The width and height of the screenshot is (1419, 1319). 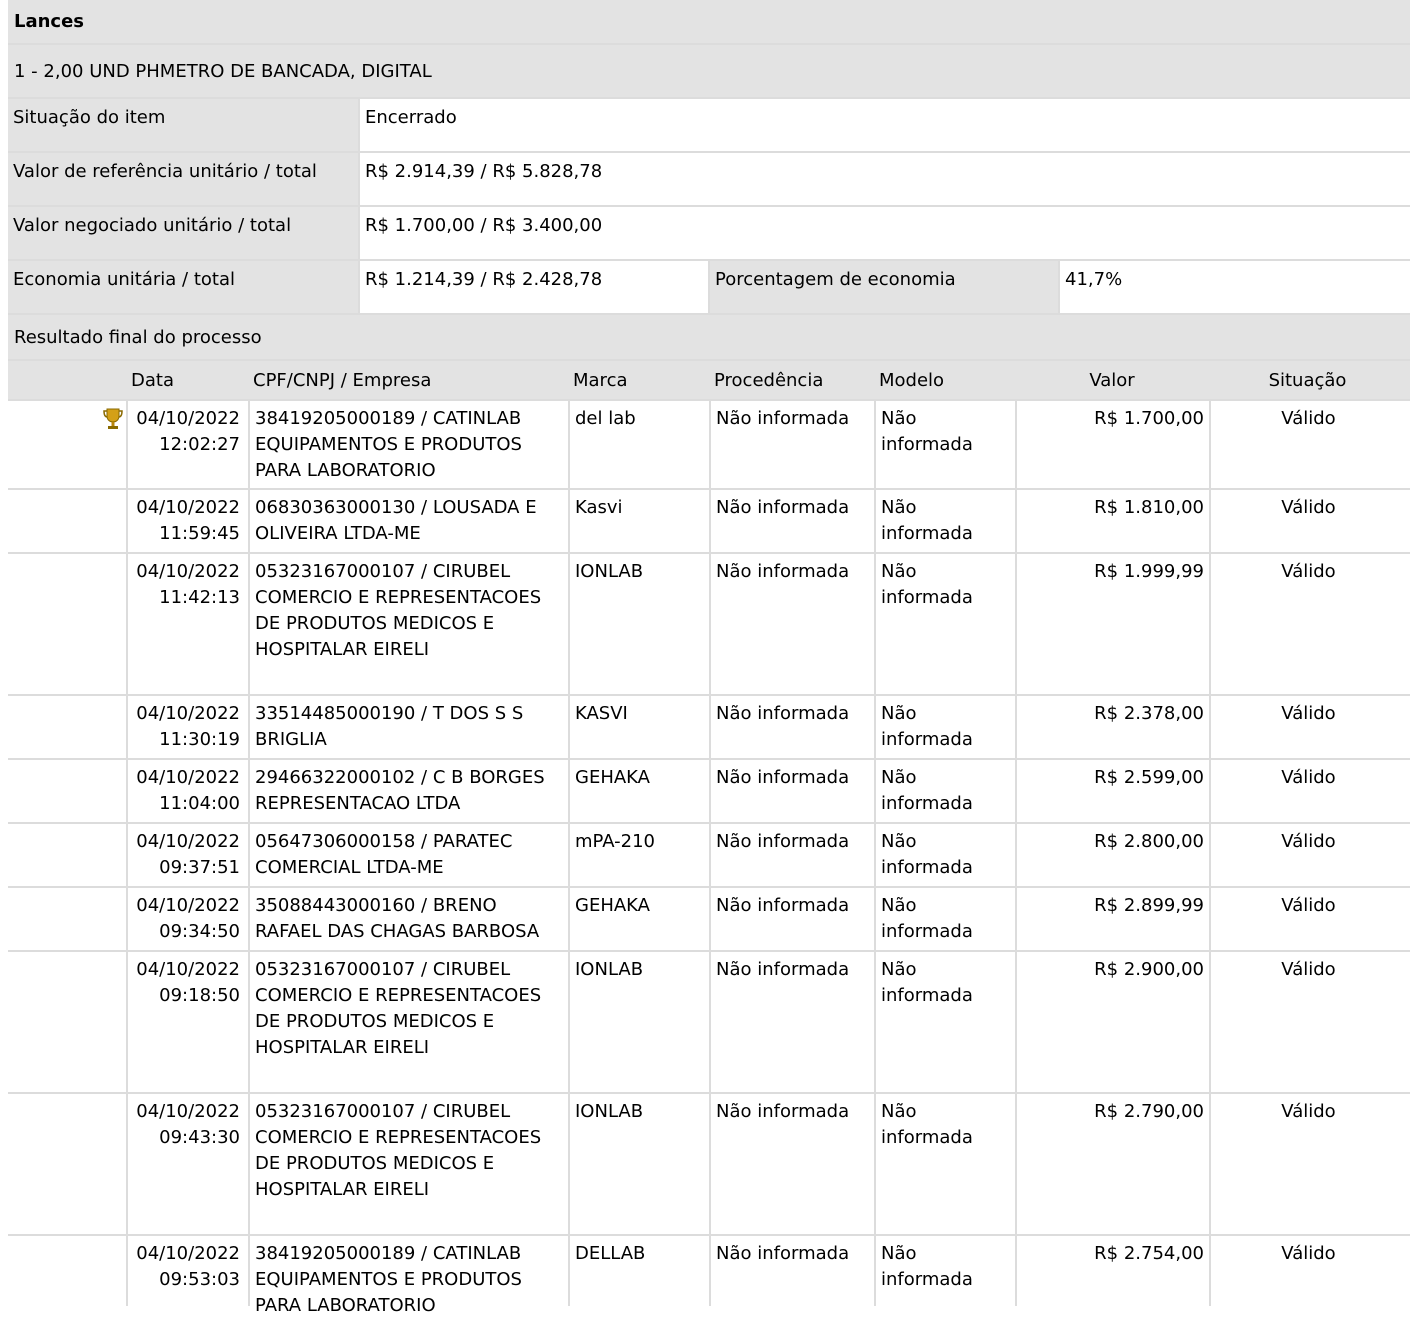 What do you see at coordinates (152, 380) in the screenshot?
I see `header-data: Data` at bounding box center [152, 380].